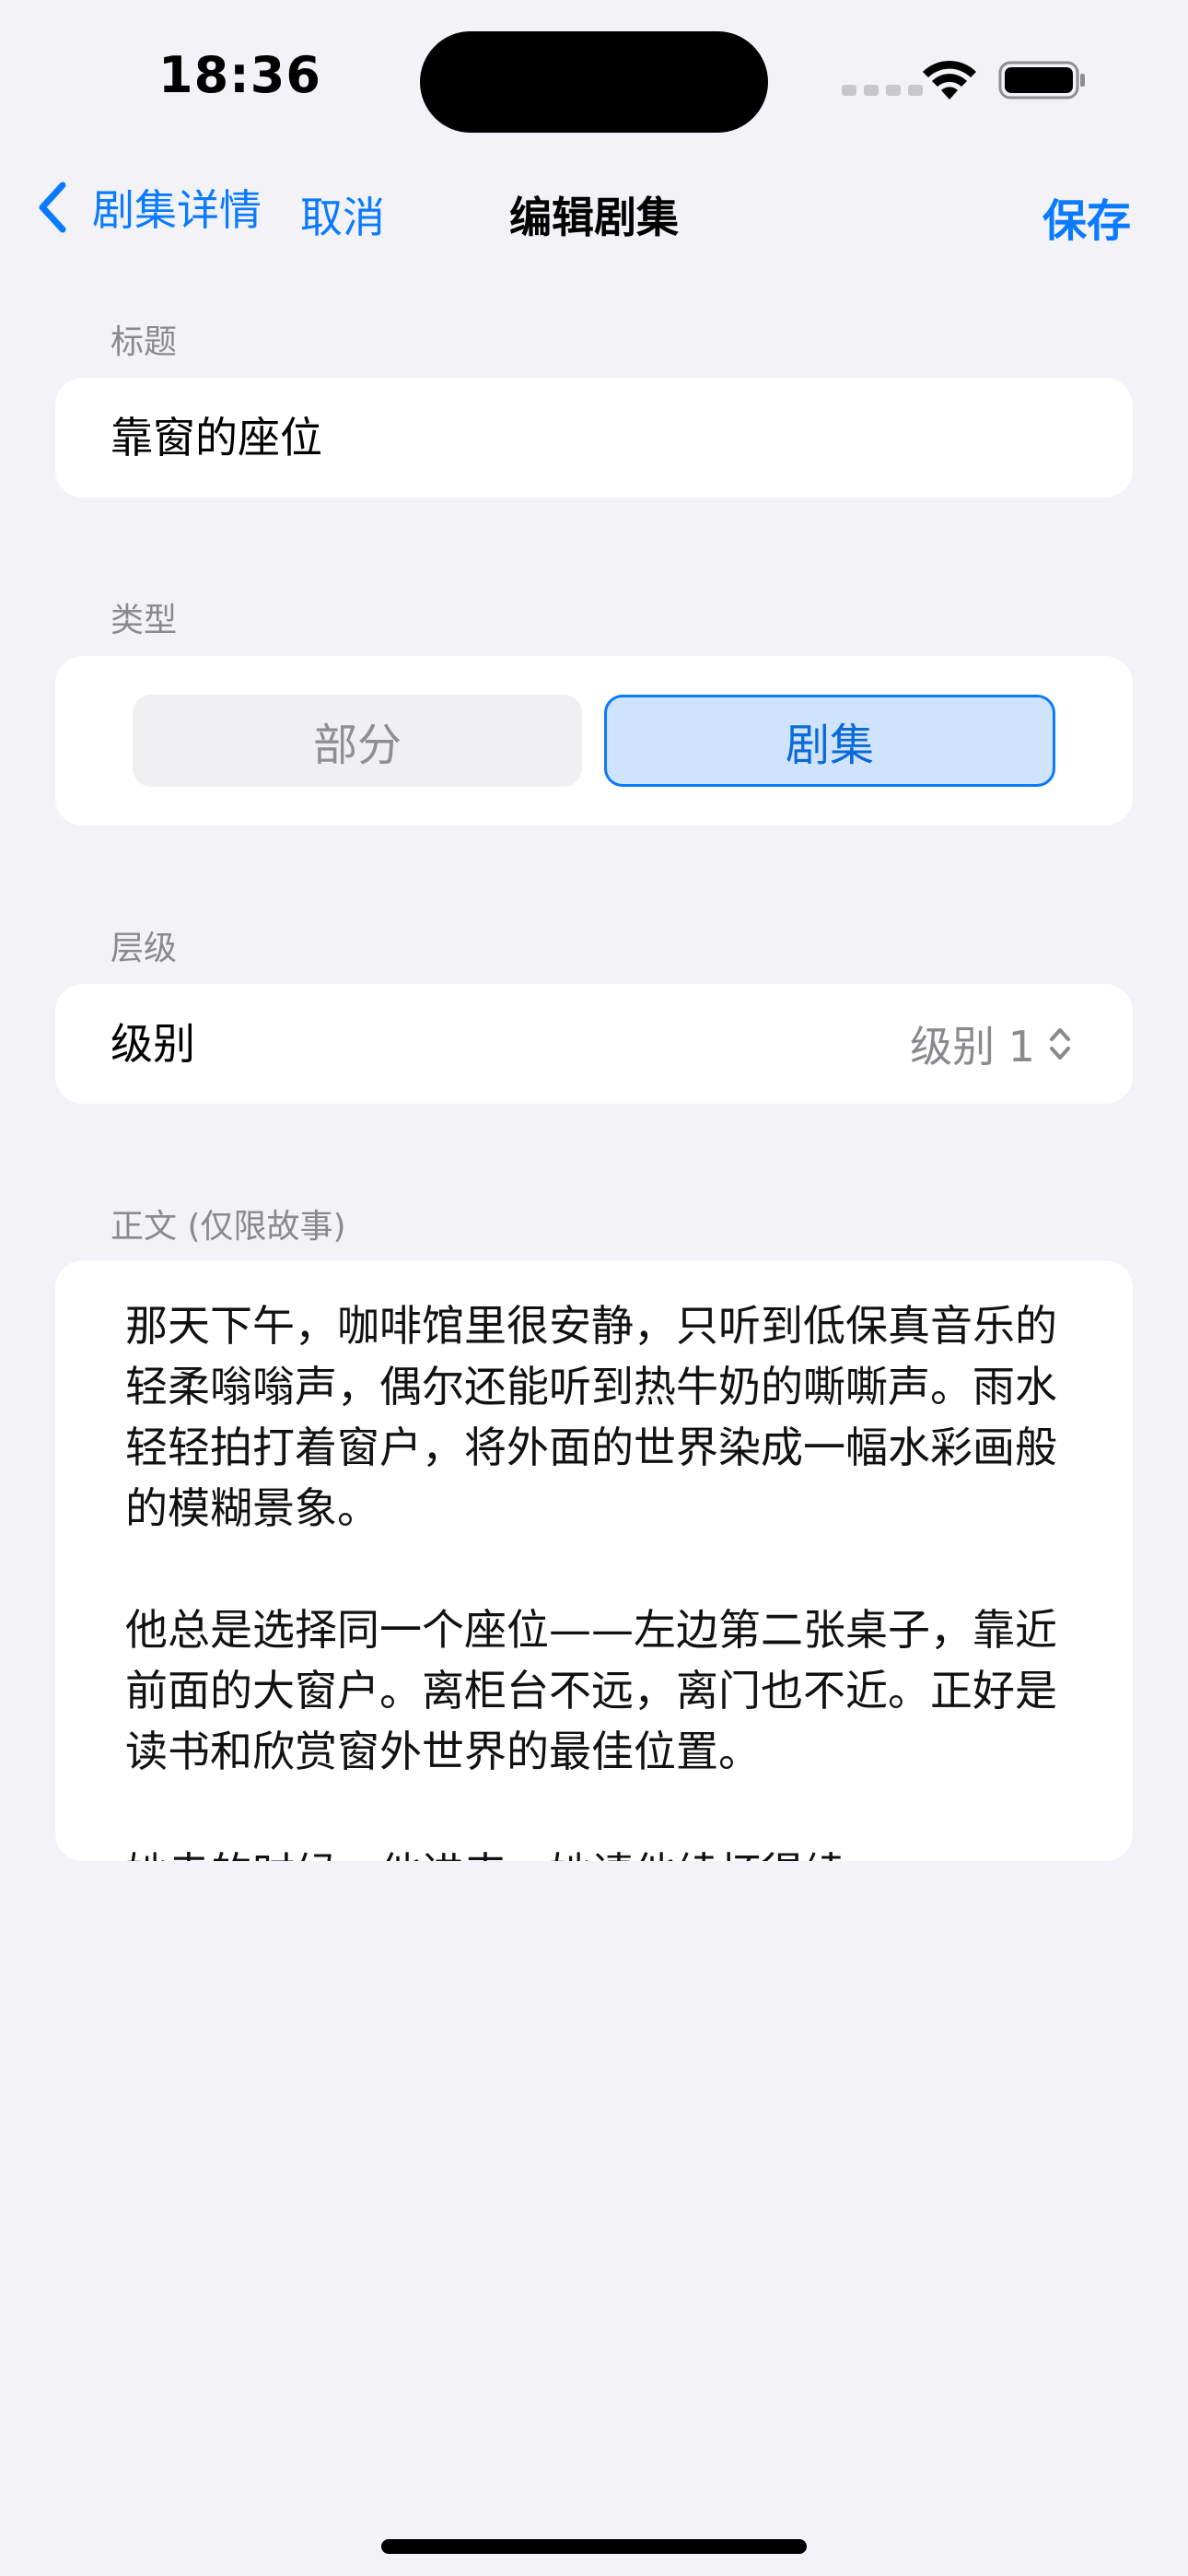  I want to click on segment-part: 部分, so click(357, 741).